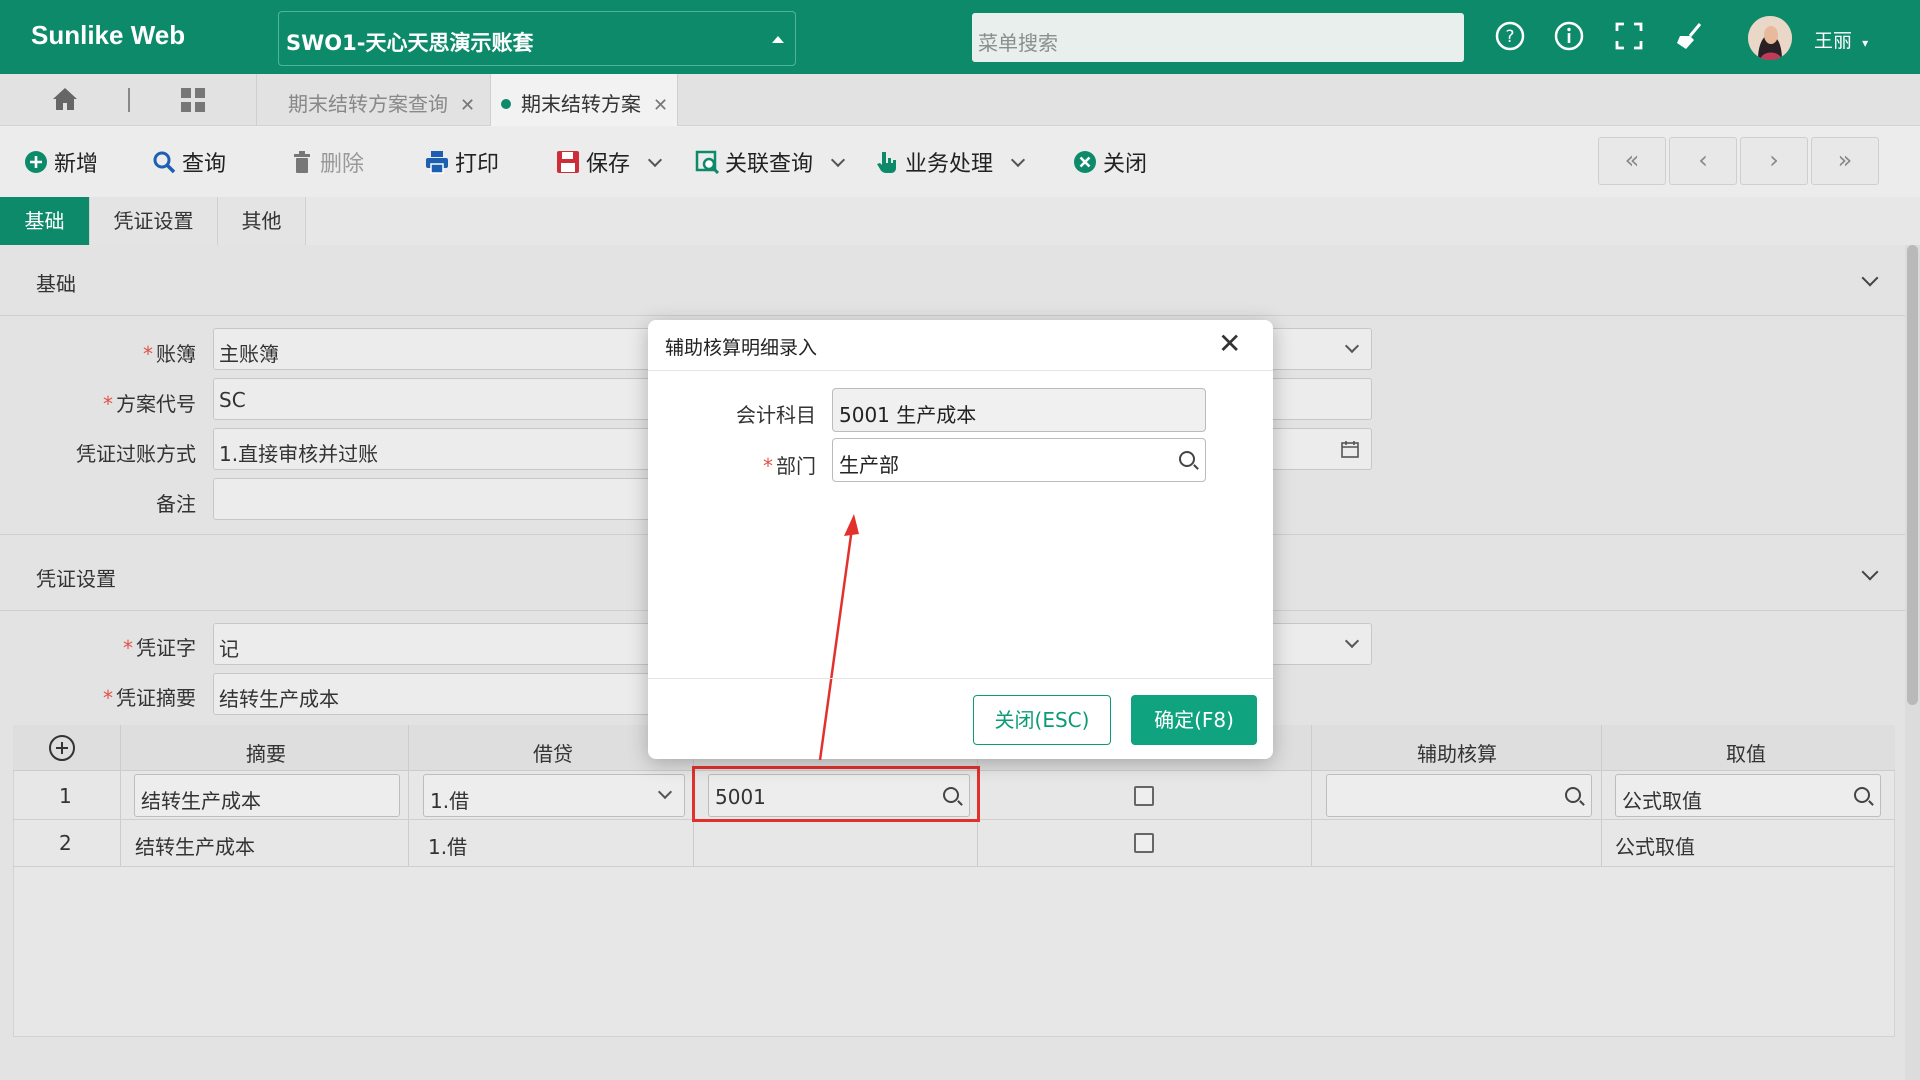 The image size is (1920, 1080). I want to click on subtab-basic: 基础, so click(45, 221).